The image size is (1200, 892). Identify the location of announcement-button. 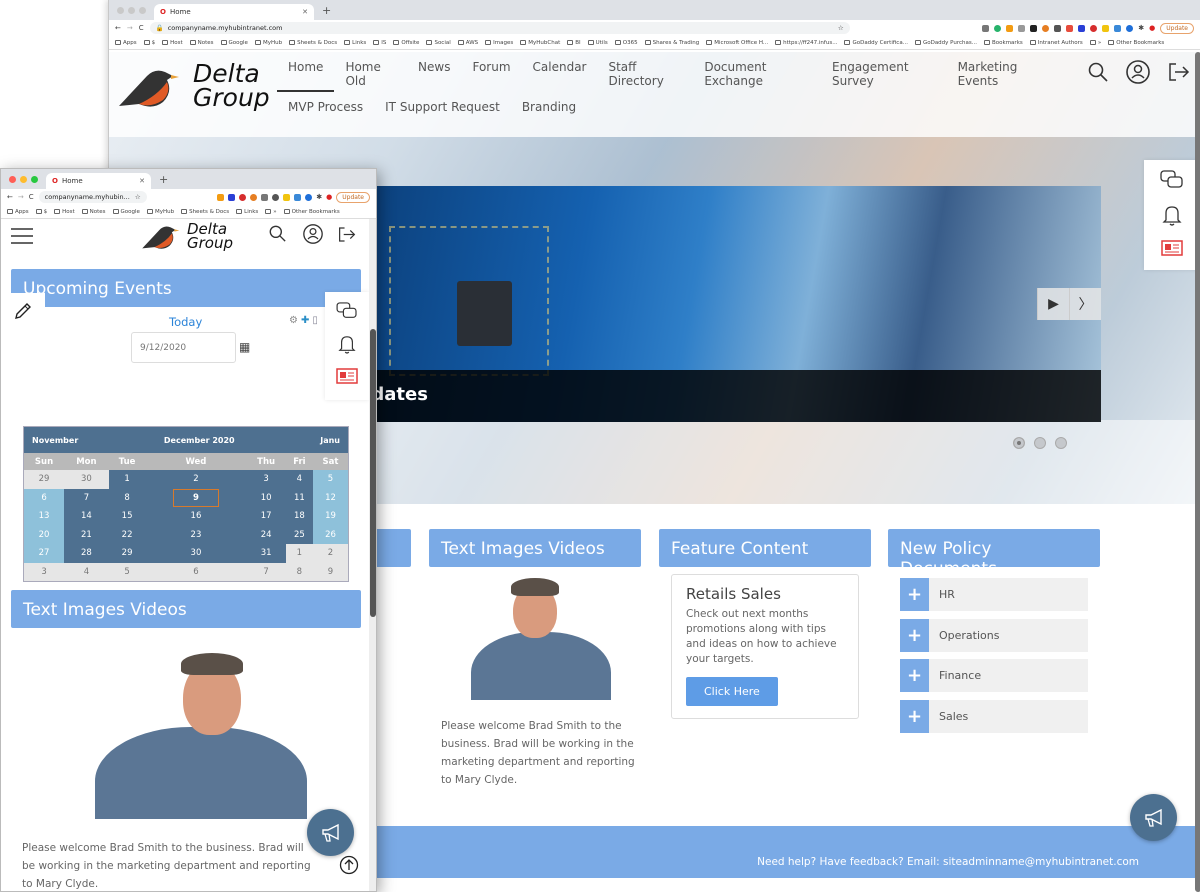
(1153, 817).